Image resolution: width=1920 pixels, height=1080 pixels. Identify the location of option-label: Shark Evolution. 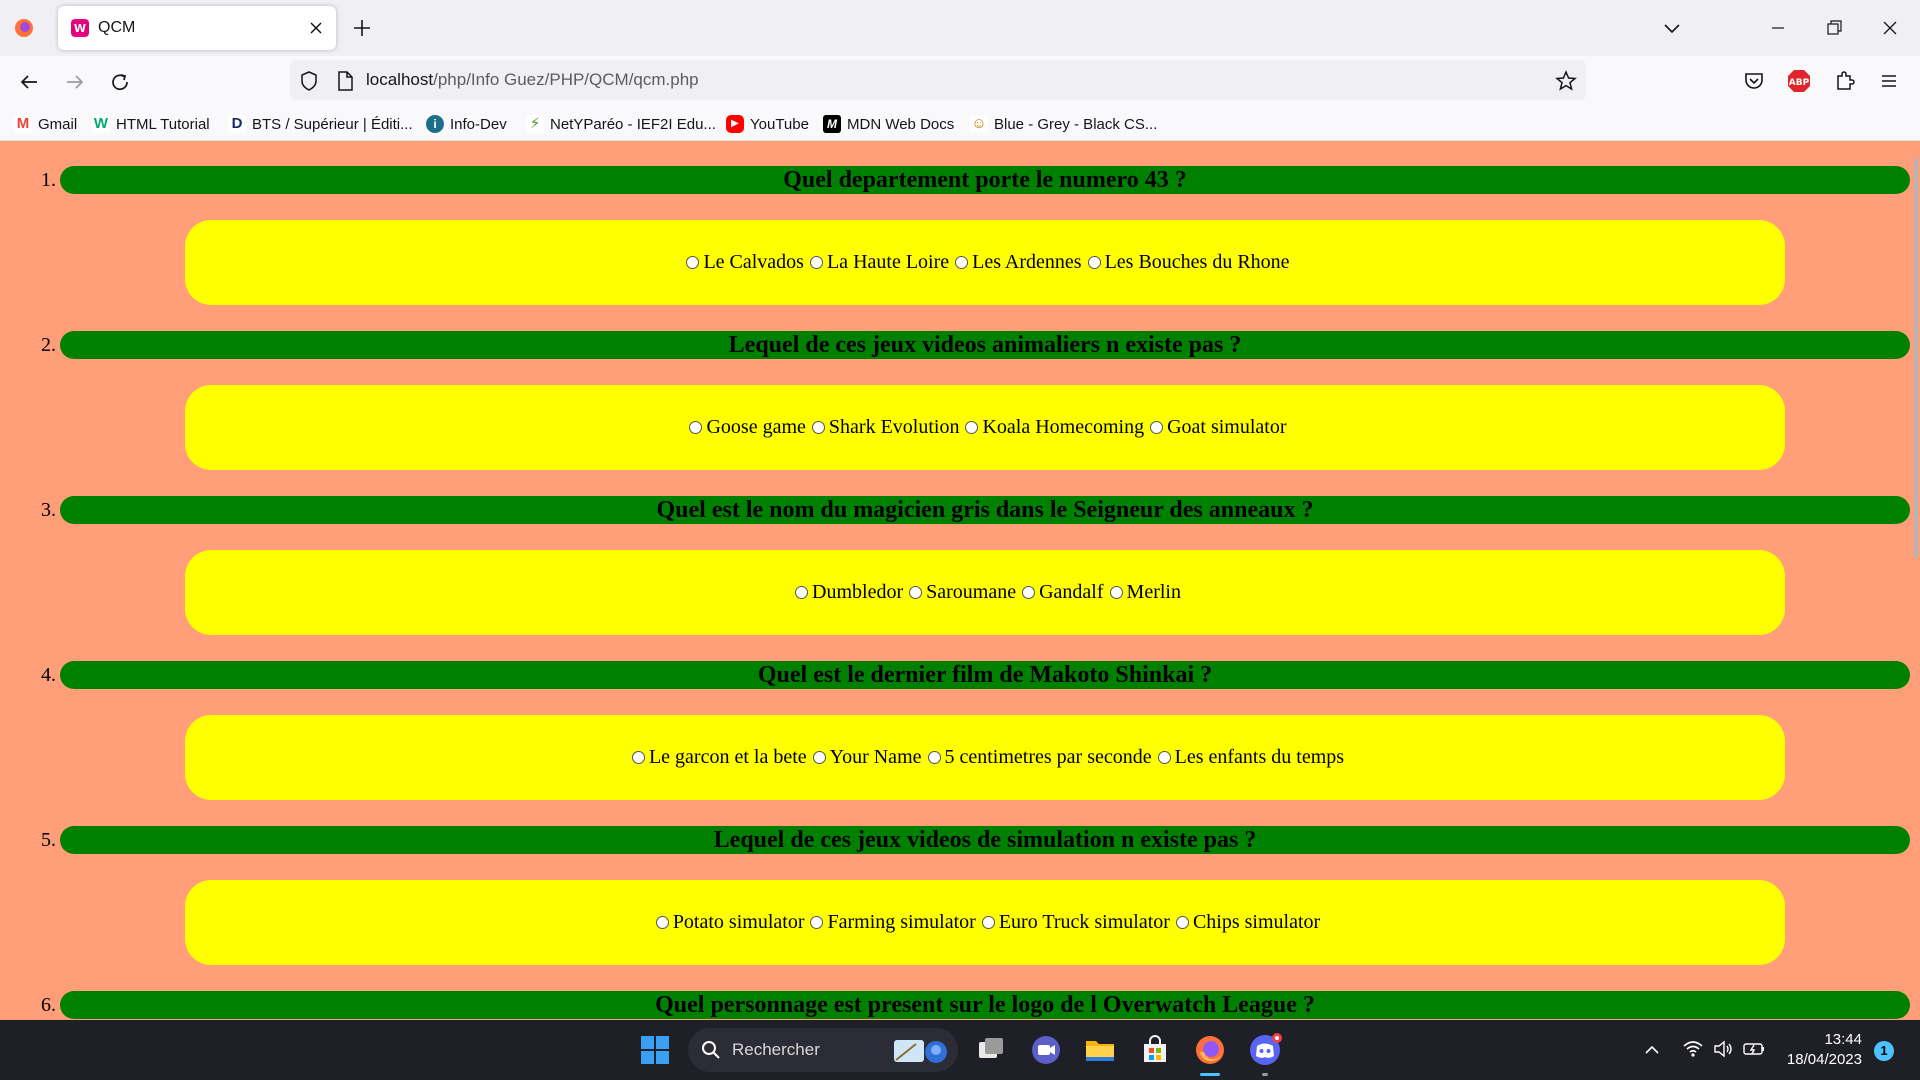
(894, 427).